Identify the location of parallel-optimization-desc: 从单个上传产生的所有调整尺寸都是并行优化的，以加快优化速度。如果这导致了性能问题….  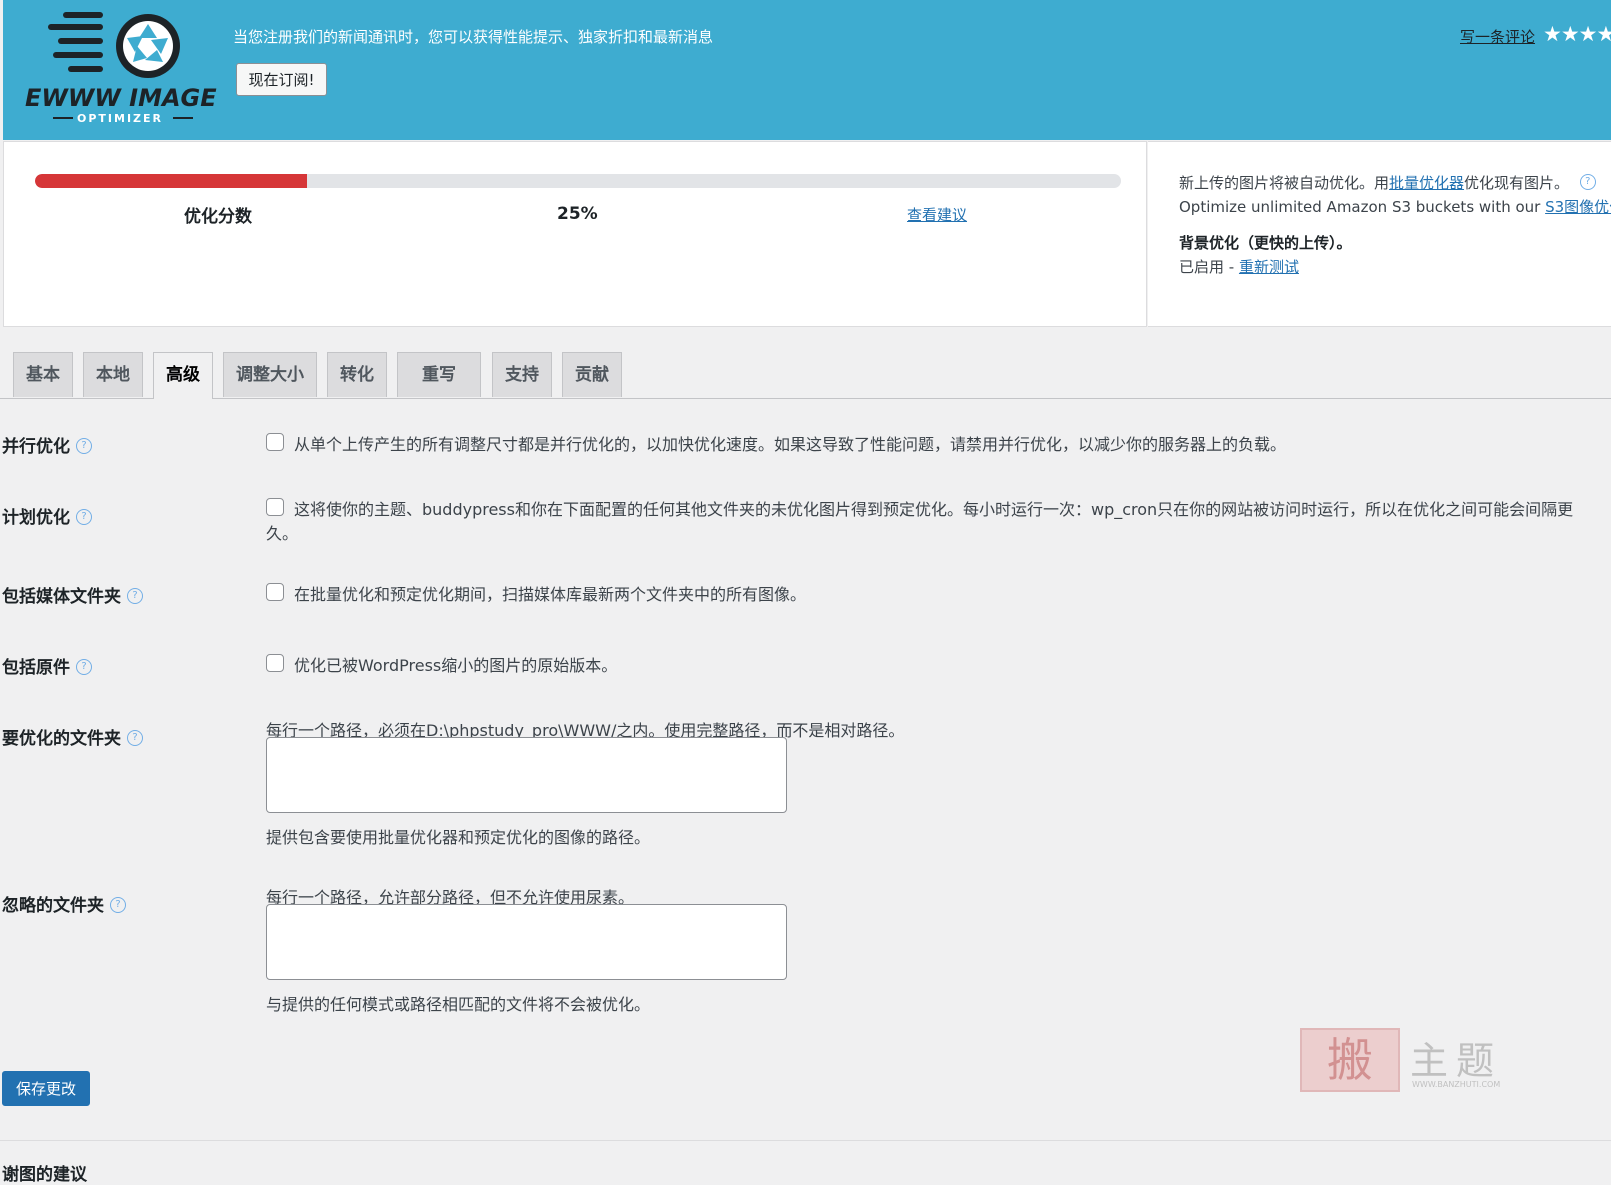
(790, 444).